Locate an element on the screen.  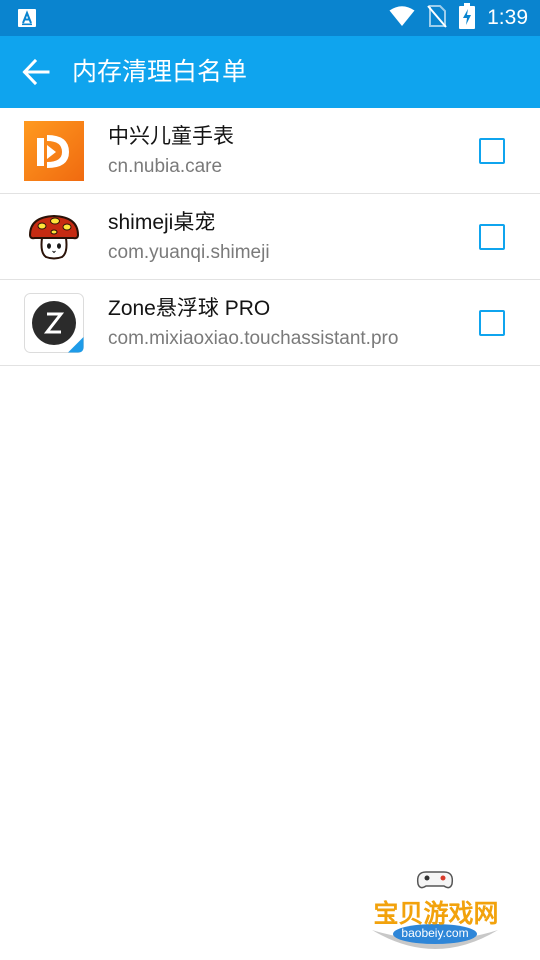
watermark-logo: 宝贝游戏网 baobeiy.com is located at coordinates (435, 909).